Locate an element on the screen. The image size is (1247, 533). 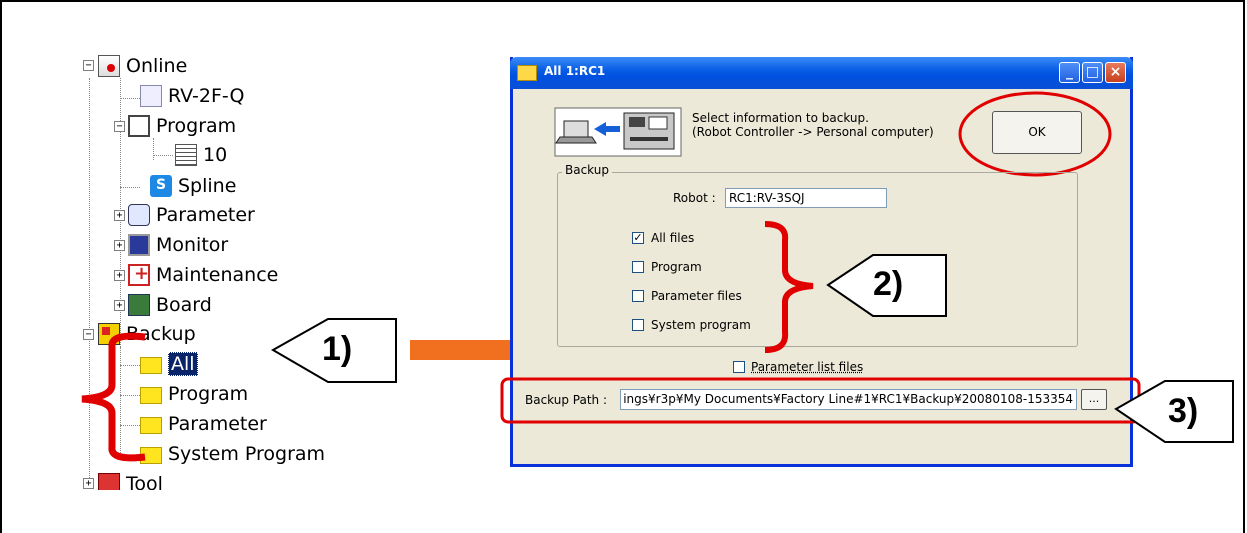
robot-field: RC1:RV-3SQJ is located at coordinates (806, 198).